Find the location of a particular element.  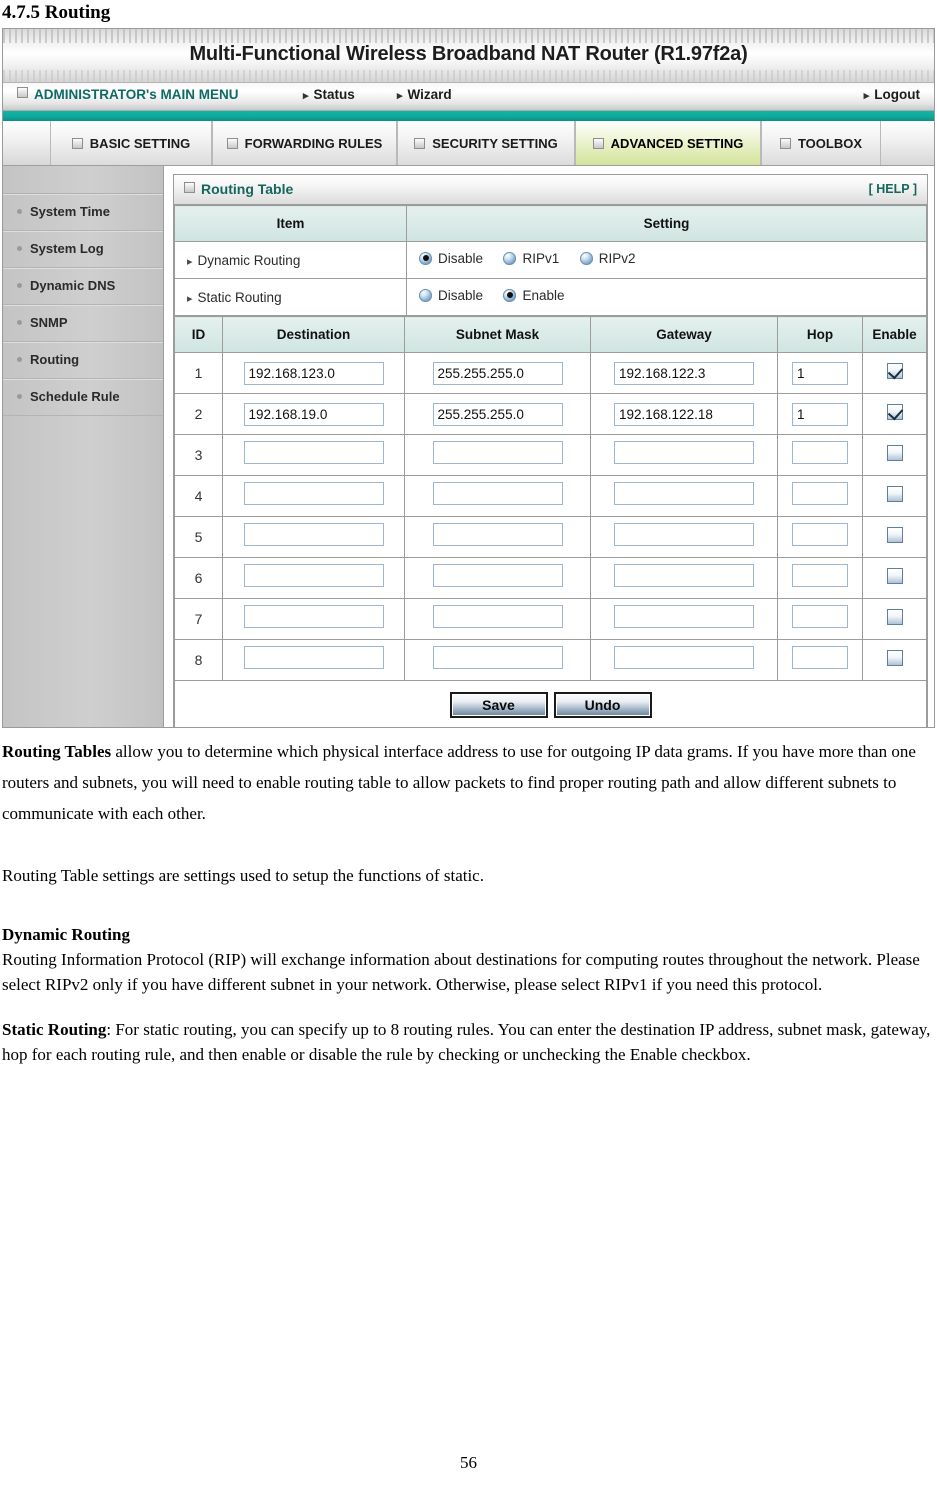

radio-label: Enable is located at coordinates (543, 295).